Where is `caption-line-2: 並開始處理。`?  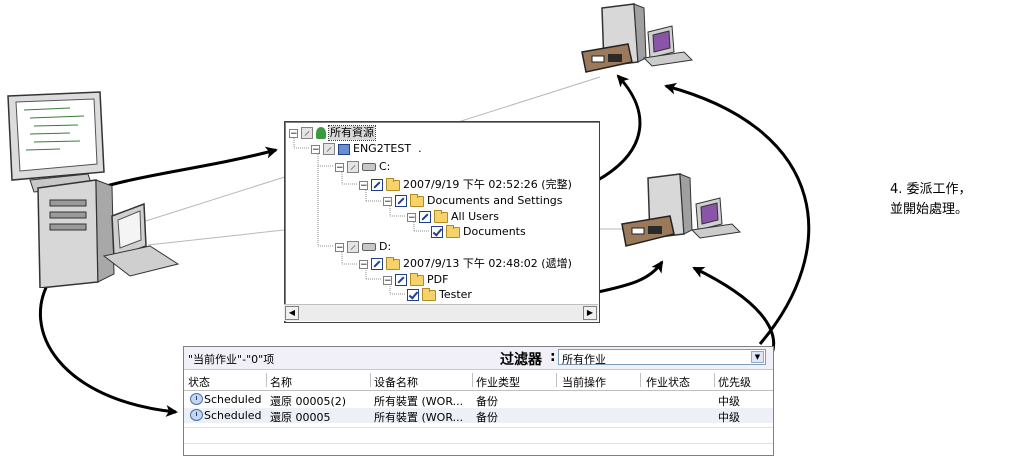 caption-line-2: 並開始處理。 is located at coordinates (929, 209).